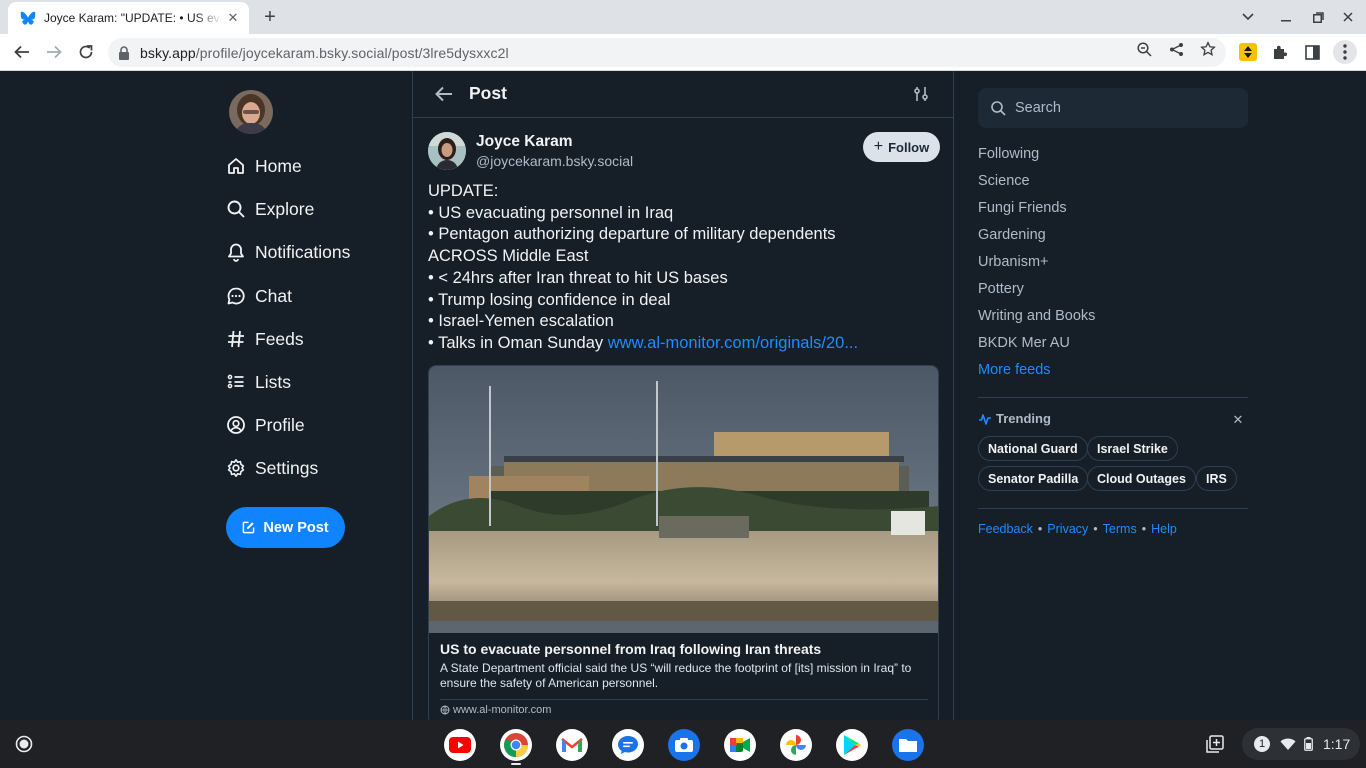 The width and height of the screenshot is (1366, 768). What do you see at coordinates (1141, 478) in the screenshot?
I see `trending-chip: Cloud Outages` at bounding box center [1141, 478].